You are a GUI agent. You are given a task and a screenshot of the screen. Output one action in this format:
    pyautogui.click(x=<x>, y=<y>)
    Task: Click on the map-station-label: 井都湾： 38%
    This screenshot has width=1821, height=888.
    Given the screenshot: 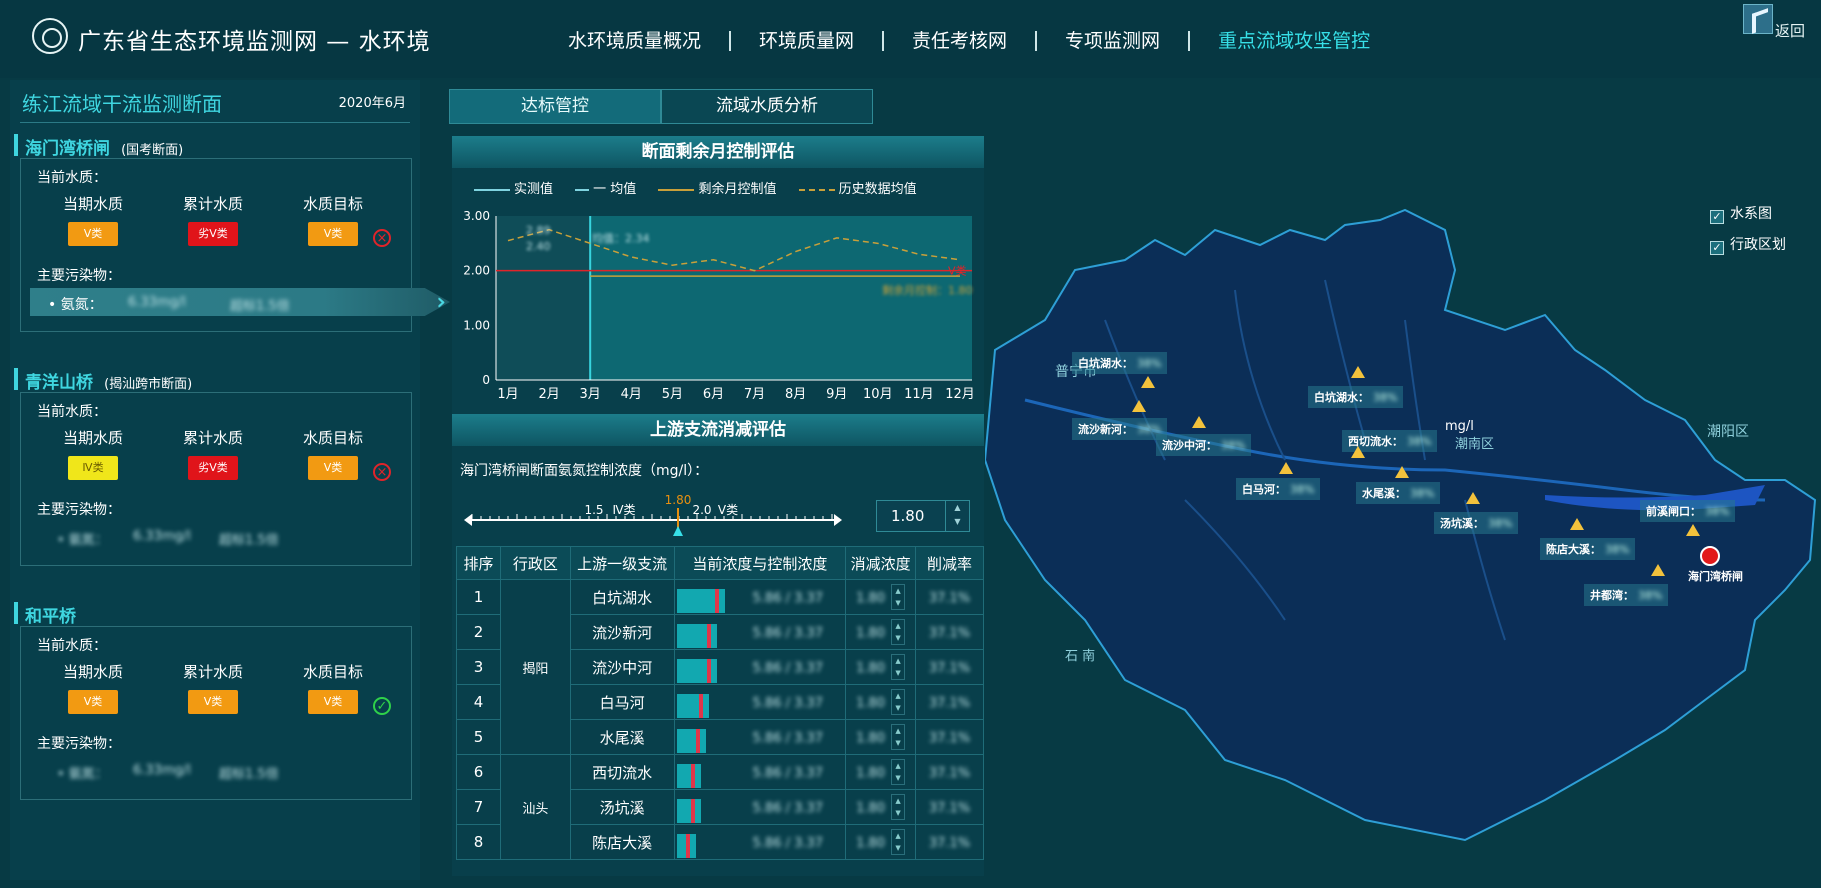 What is the action you would take?
    pyautogui.click(x=1626, y=595)
    